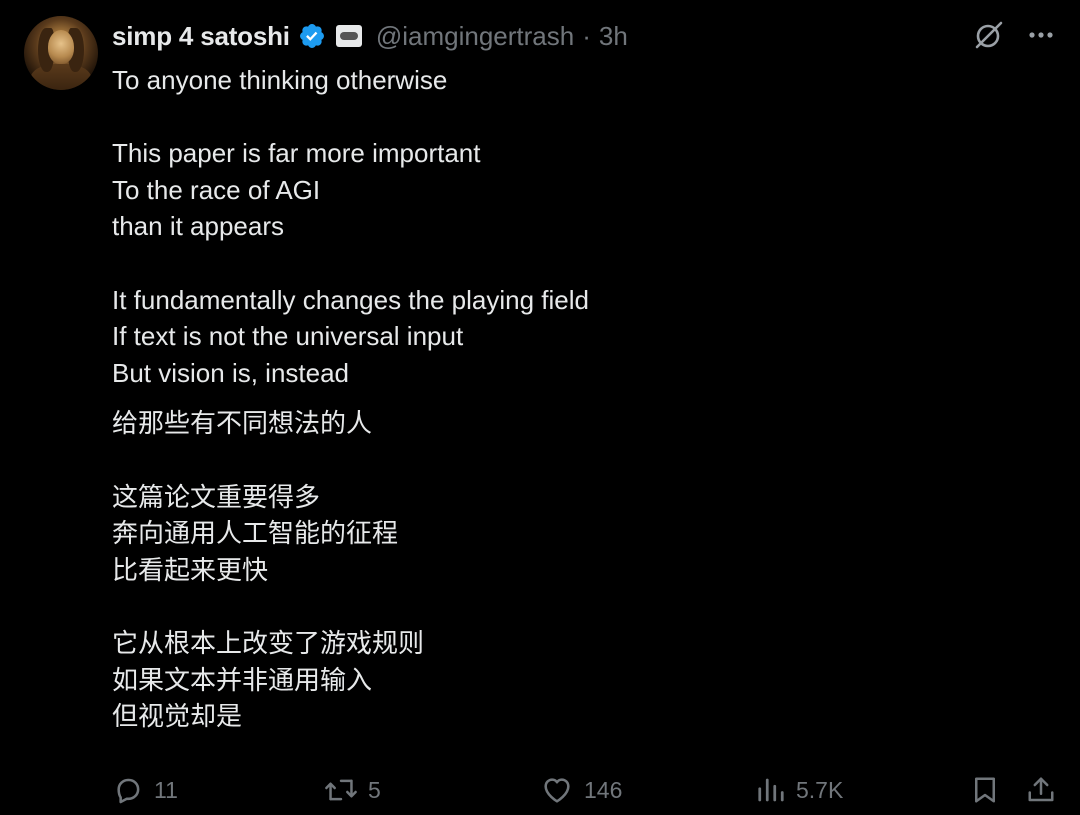 The image size is (1080, 815). I want to click on text-line: To the race of AGI, so click(216, 189).